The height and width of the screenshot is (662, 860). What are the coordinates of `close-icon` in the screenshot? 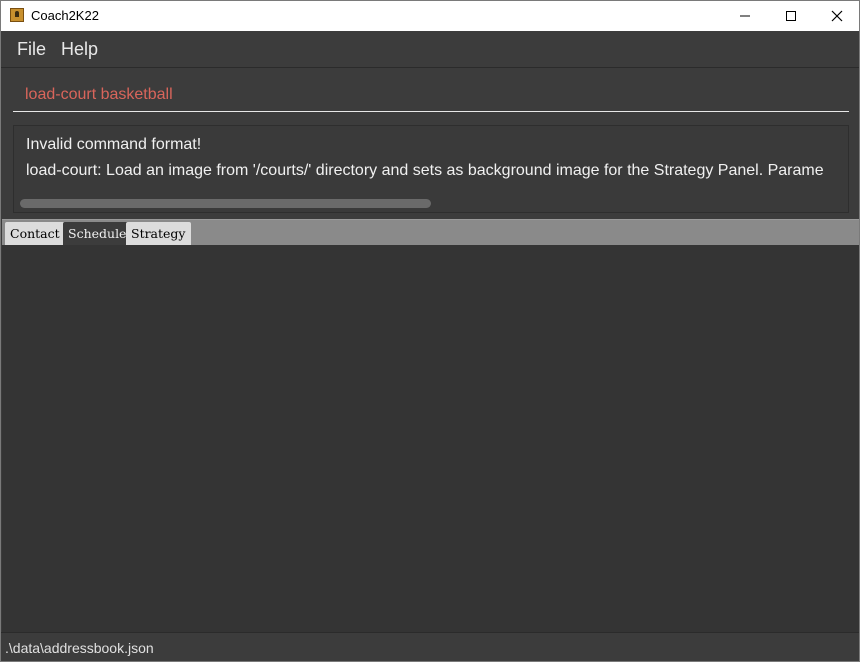 It's located at (837, 16).